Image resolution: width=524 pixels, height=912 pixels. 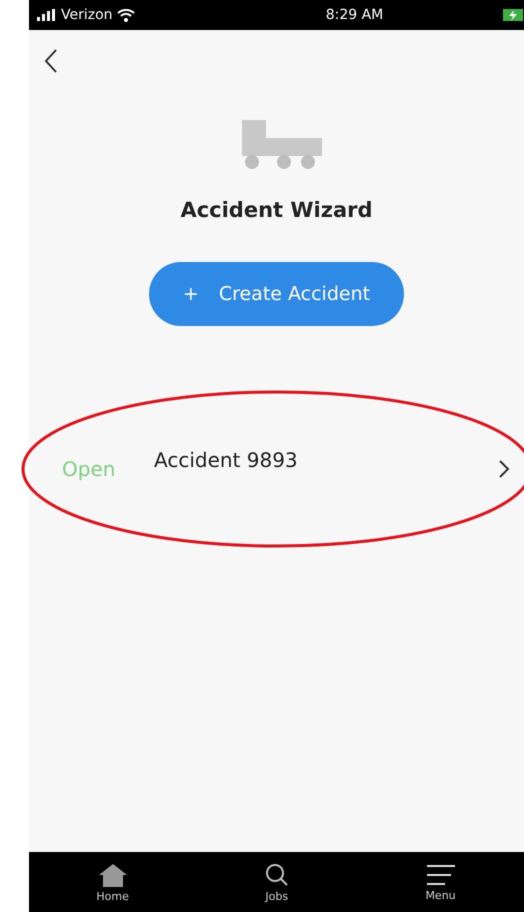 I want to click on accident-row: Open Accident 9893, so click(x=276, y=469).